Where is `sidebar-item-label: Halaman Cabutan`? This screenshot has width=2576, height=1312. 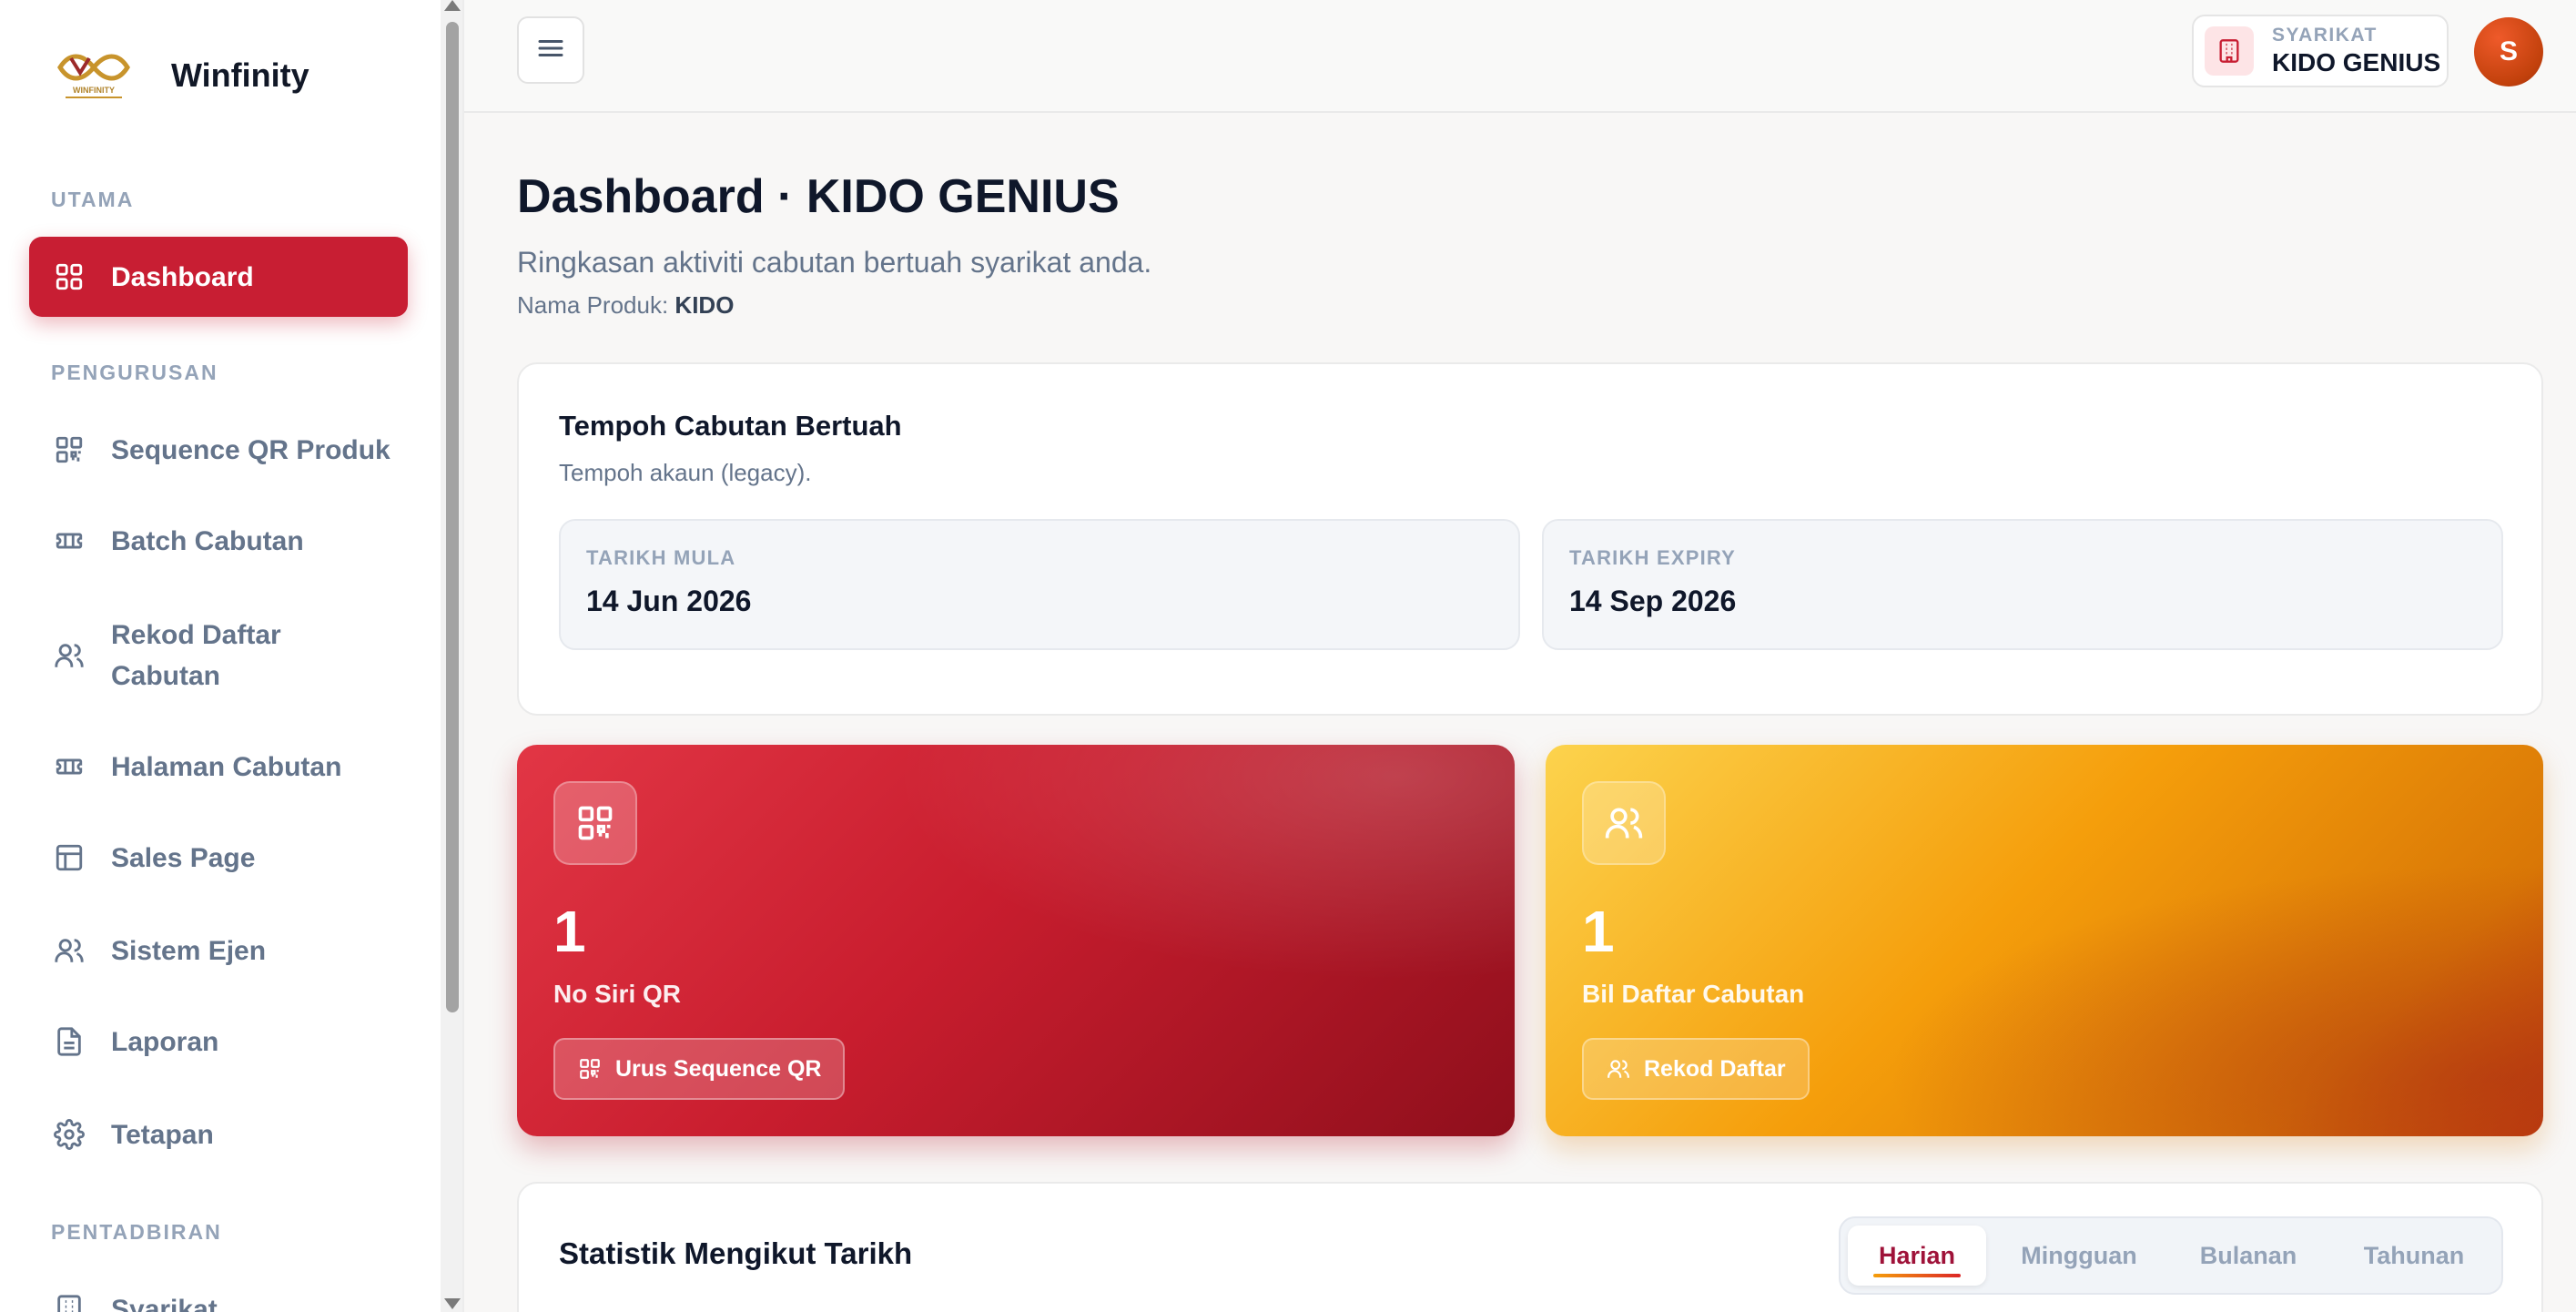 sidebar-item-label: Halaman Cabutan is located at coordinates (226, 767).